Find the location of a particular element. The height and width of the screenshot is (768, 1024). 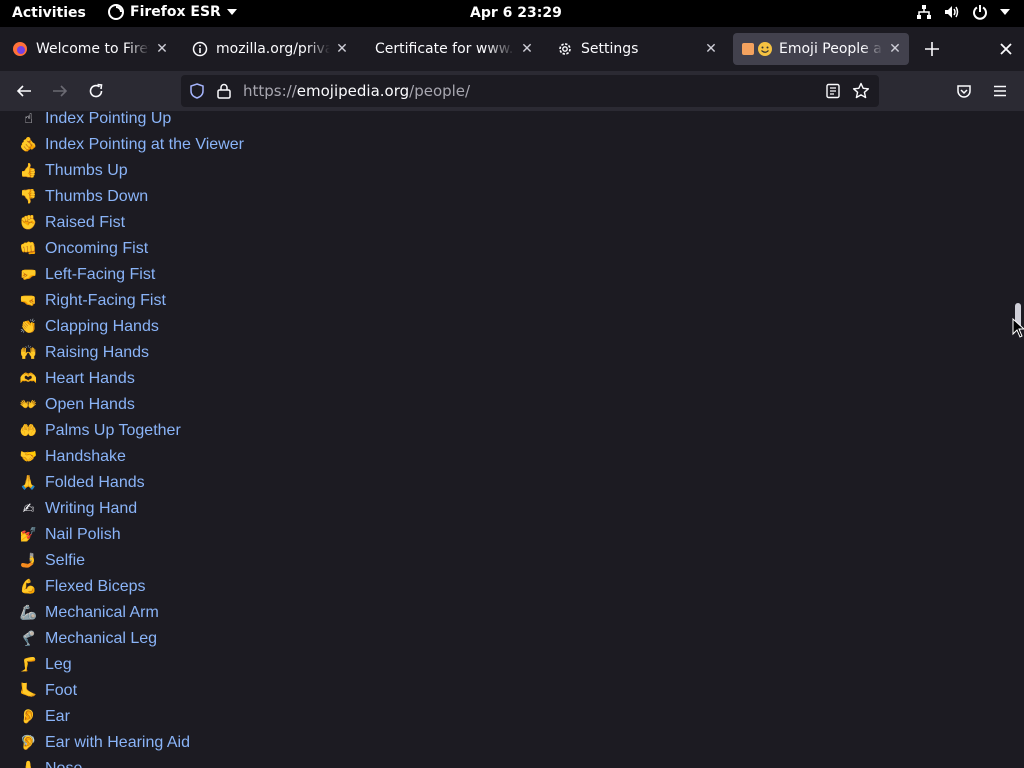

emoji-link: Folded Hands is located at coordinates (95, 483).